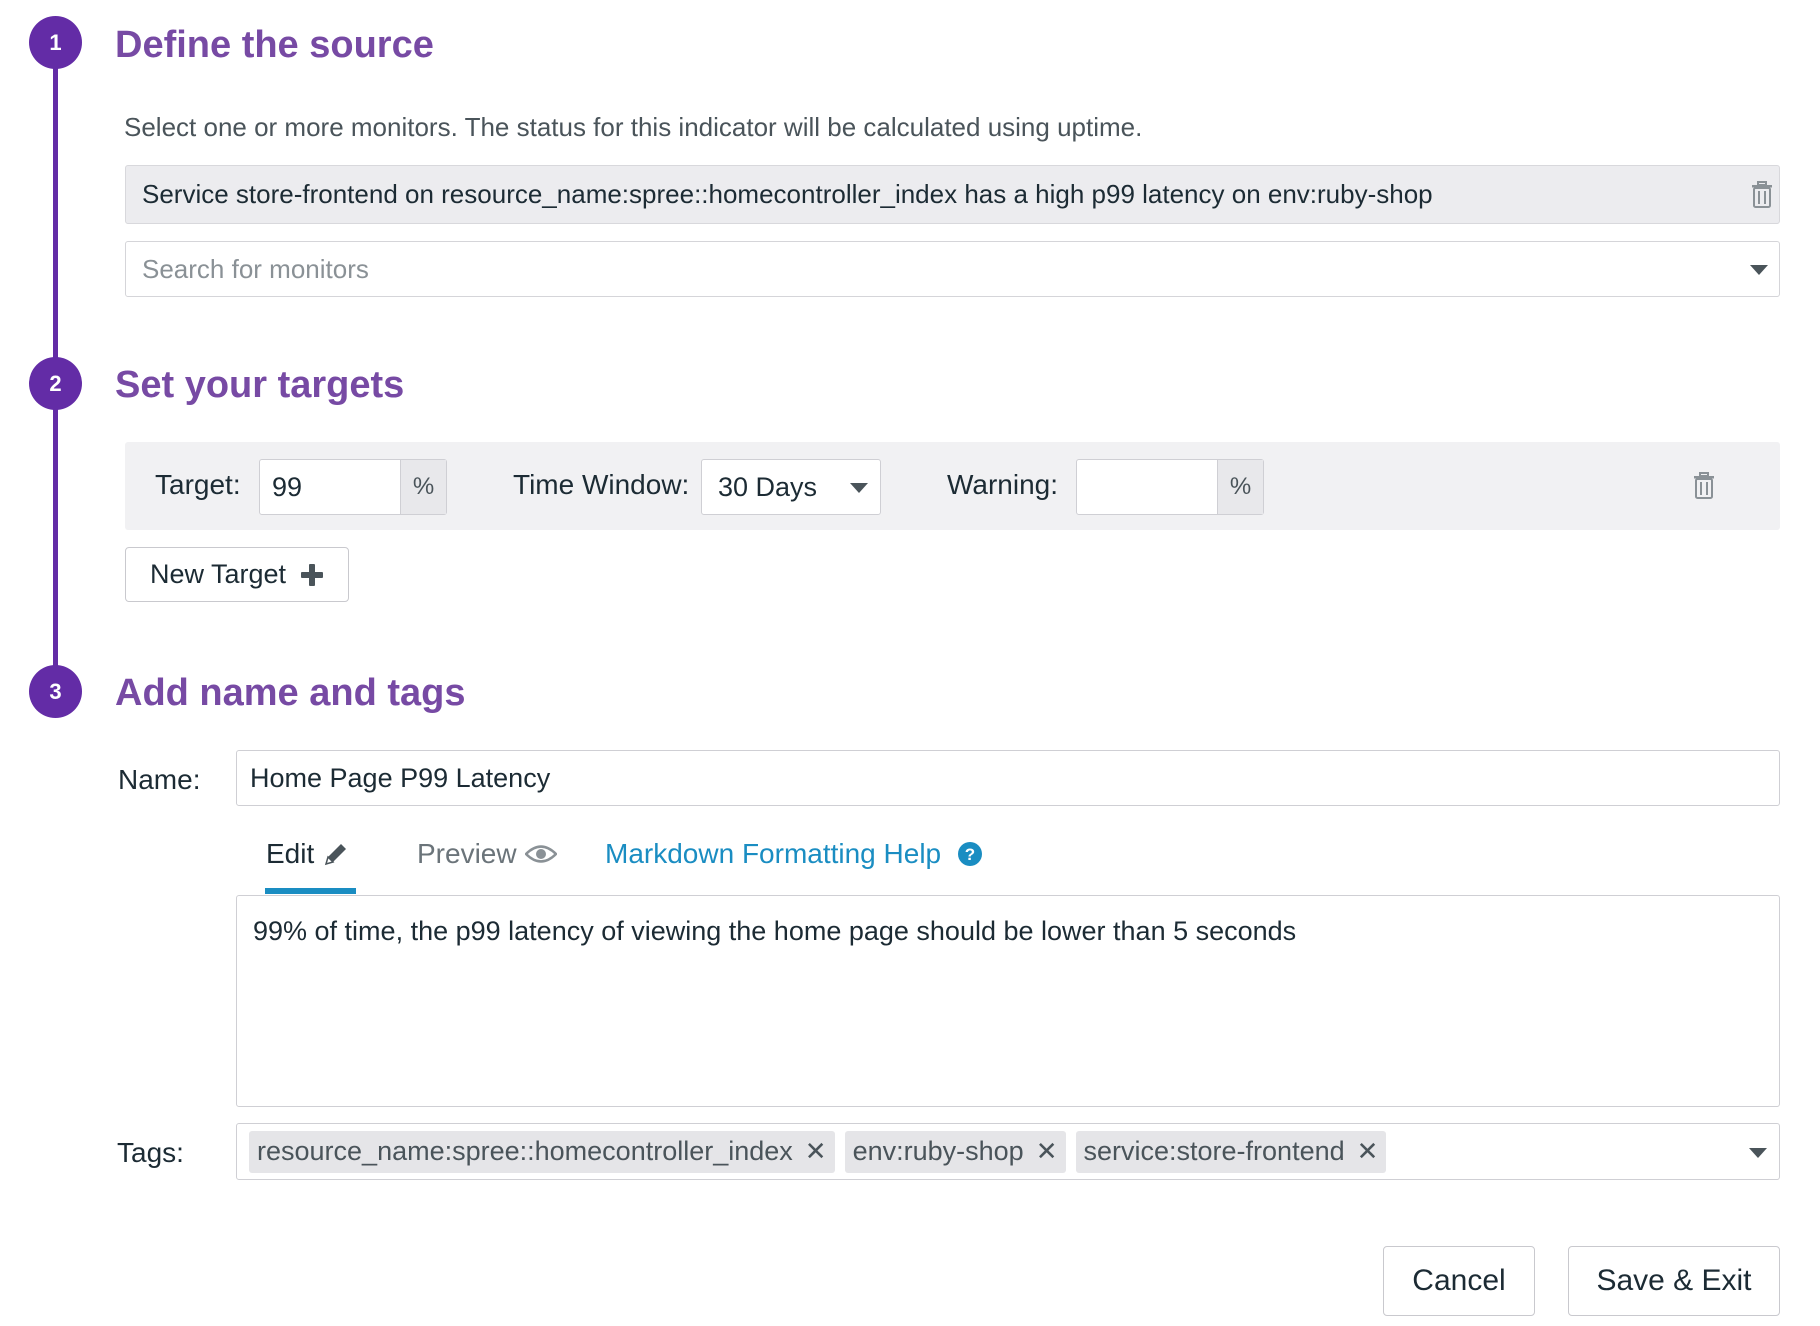 The height and width of the screenshot is (1326, 1820). What do you see at coordinates (601, 484) in the screenshot?
I see `time-window-label: Time Window:` at bounding box center [601, 484].